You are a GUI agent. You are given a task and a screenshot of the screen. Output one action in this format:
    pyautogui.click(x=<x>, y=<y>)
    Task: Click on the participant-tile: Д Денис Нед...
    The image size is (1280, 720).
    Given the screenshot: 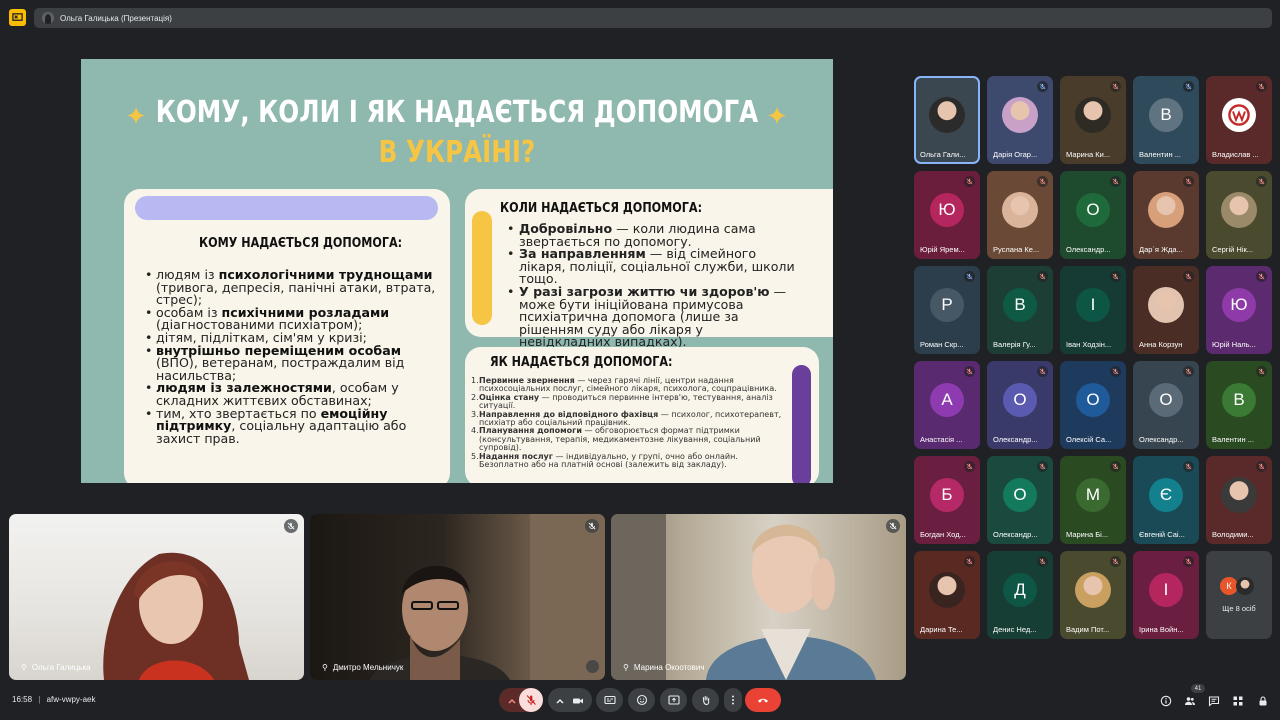 What is the action you would take?
    pyautogui.click(x=1020, y=595)
    